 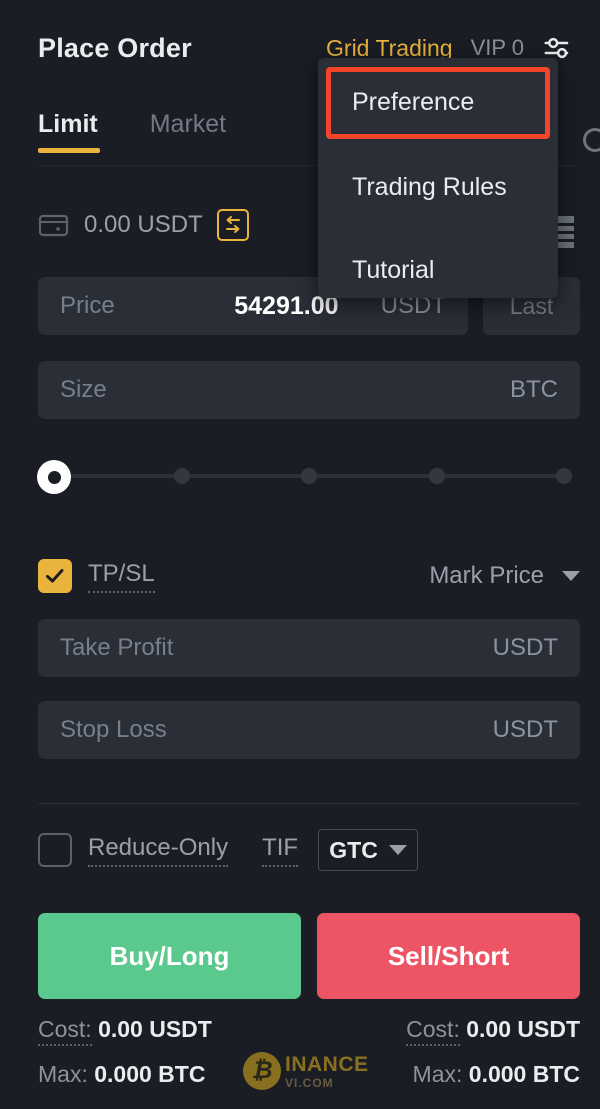 I want to click on site-watermark: ₿ INANCE VI.COM, so click(x=306, y=1071).